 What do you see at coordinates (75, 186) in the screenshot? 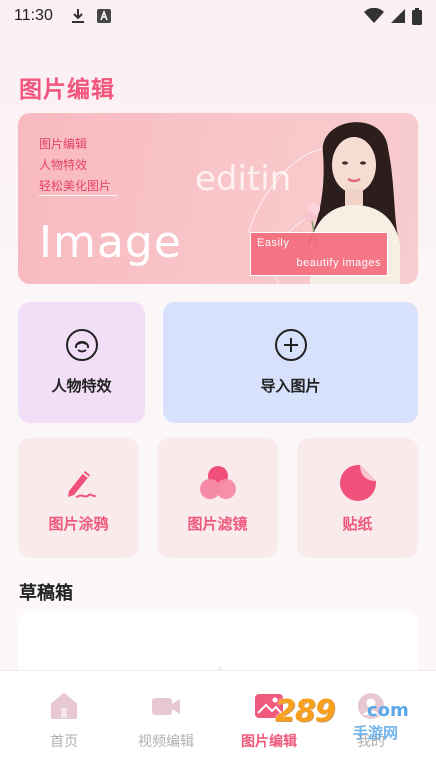
I see `banner-line-3: 轻松美化图片` at bounding box center [75, 186].